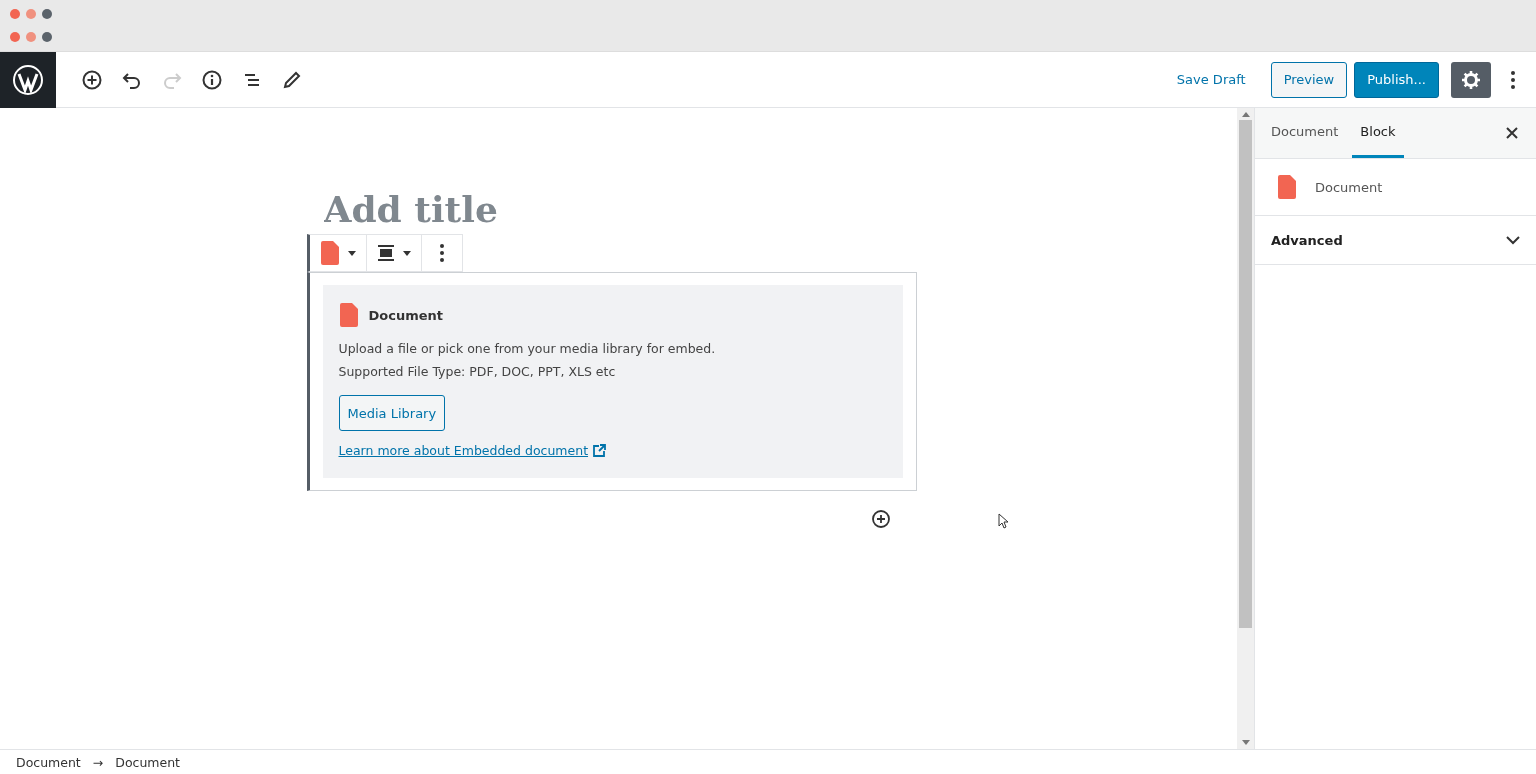  Describe the element at coordinates (1512, 133) in the screenshot. I see `close-icon` at that location.